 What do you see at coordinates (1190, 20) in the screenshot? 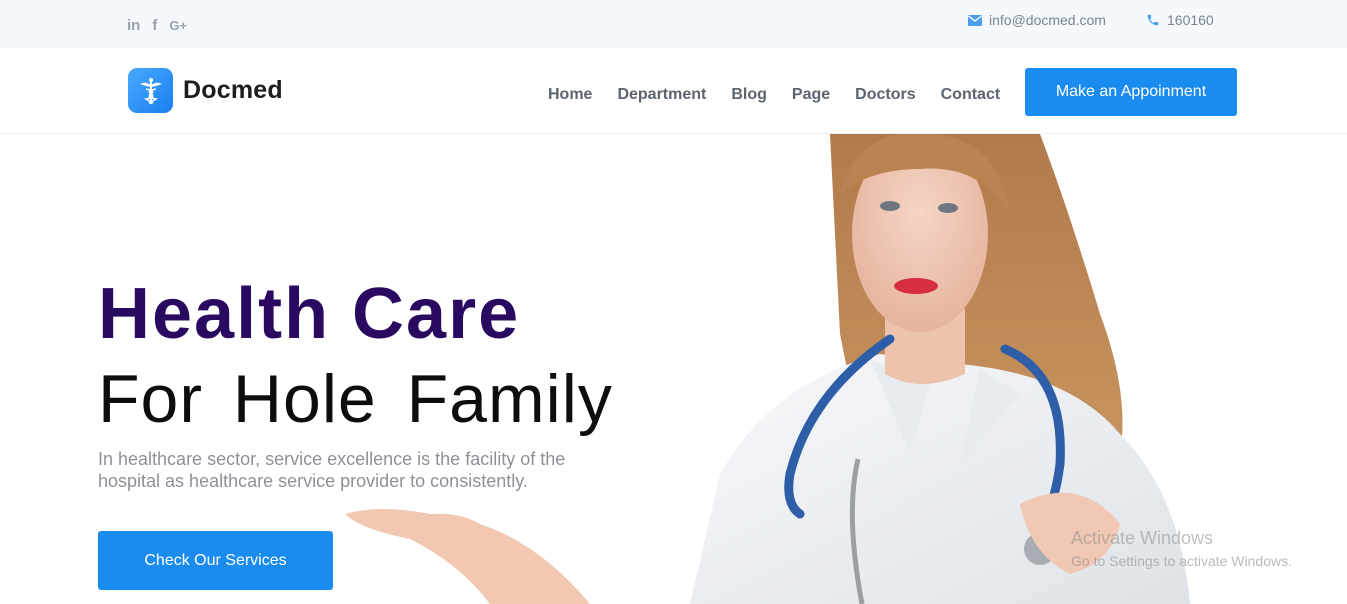
I see `phone-text: 160160` at bounding box center [1190, 20].